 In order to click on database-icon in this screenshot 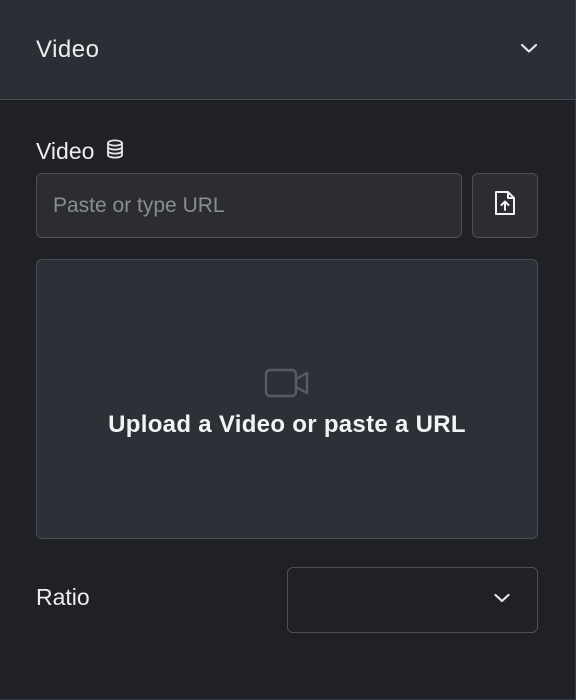, I will do `click(115, 151)`.